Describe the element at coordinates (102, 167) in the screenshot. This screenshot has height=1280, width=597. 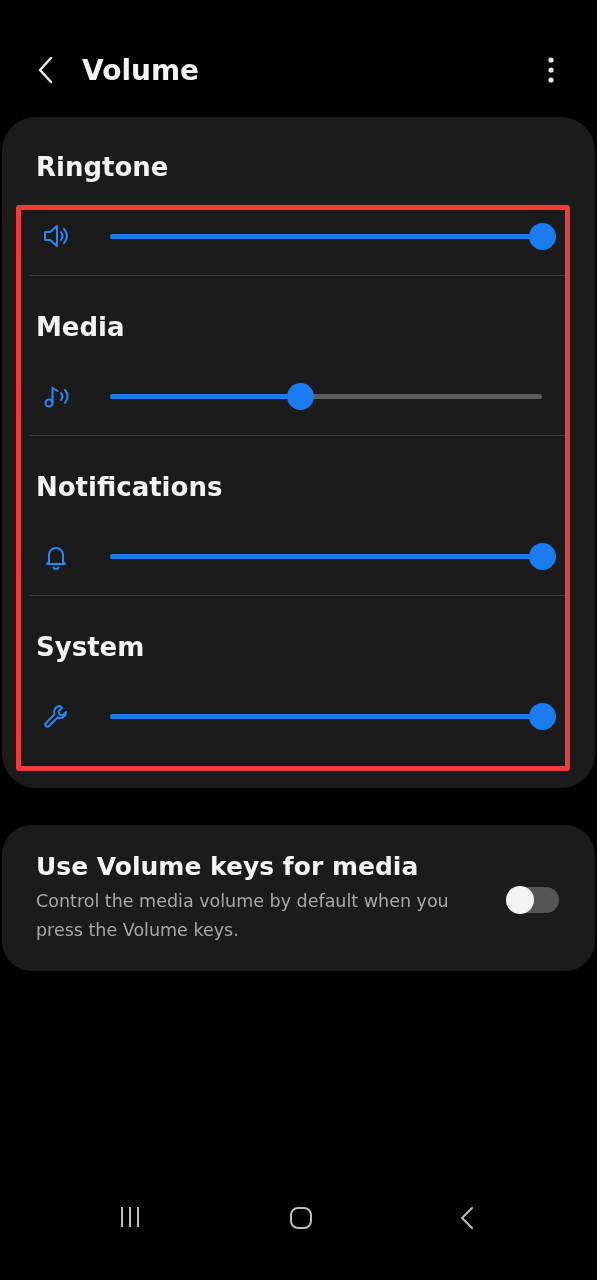
I see `volume-label: Ringtone` at that location.